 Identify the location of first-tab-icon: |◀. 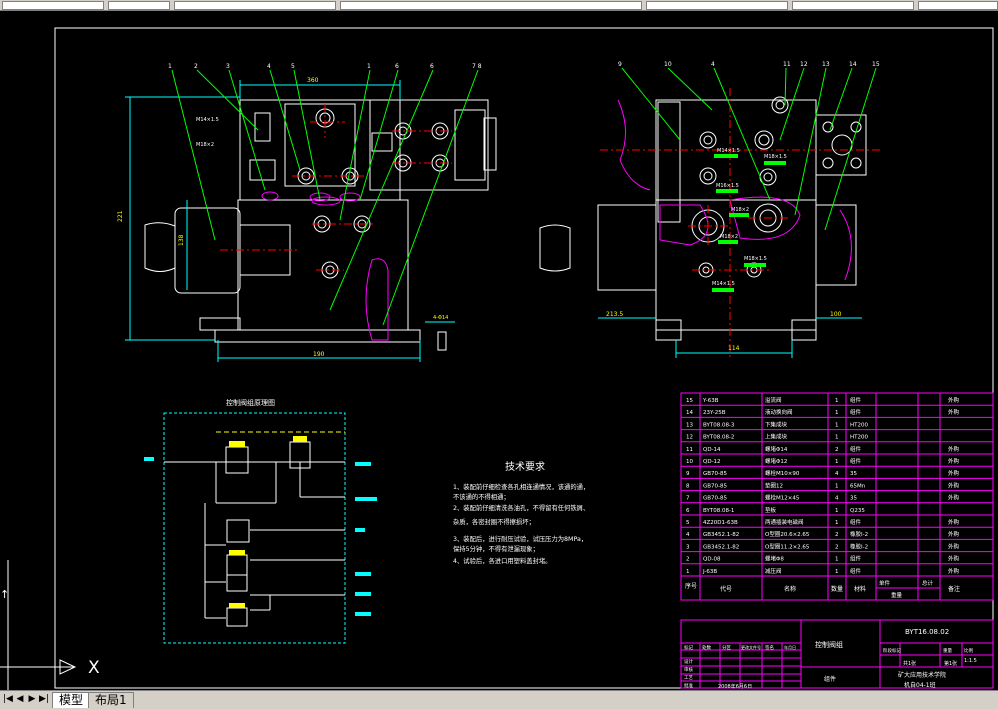
(8, 699).